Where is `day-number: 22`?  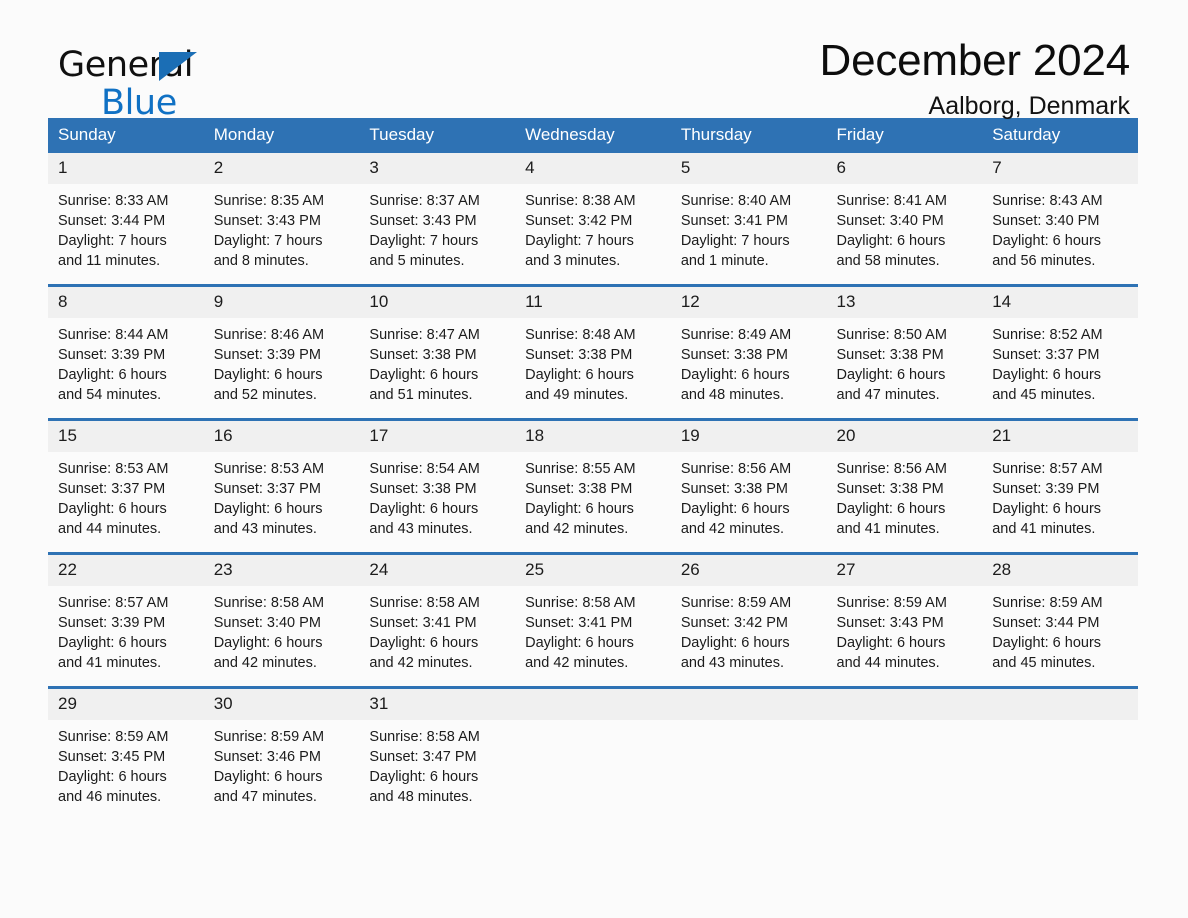 day-number: 22 is located at coordinates (126, 570).